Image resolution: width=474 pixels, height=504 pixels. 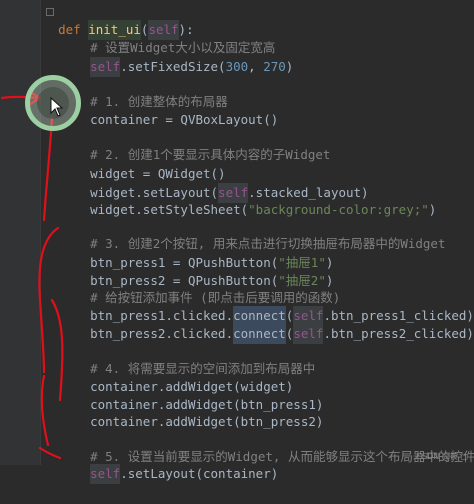 What do you see at coordinates (105, 474) in the screenshot?
I see `self-keyword: self` at bounding box center [105, 474].